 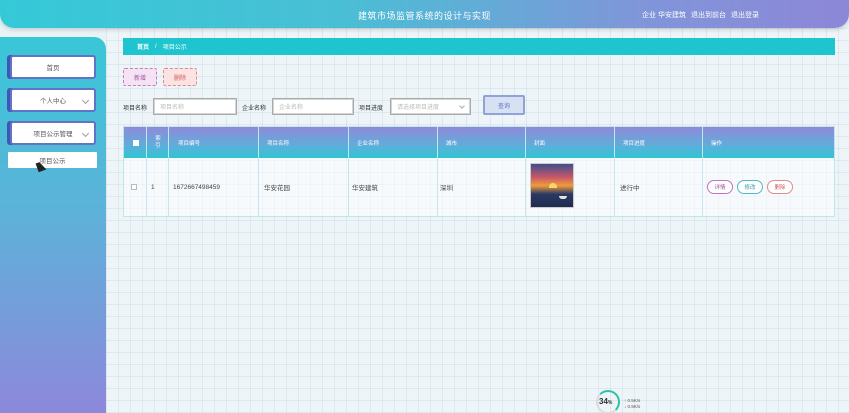 I want to click on sidebar-subitem-project-publicity: 项目公示, so click(x=52, y=160).